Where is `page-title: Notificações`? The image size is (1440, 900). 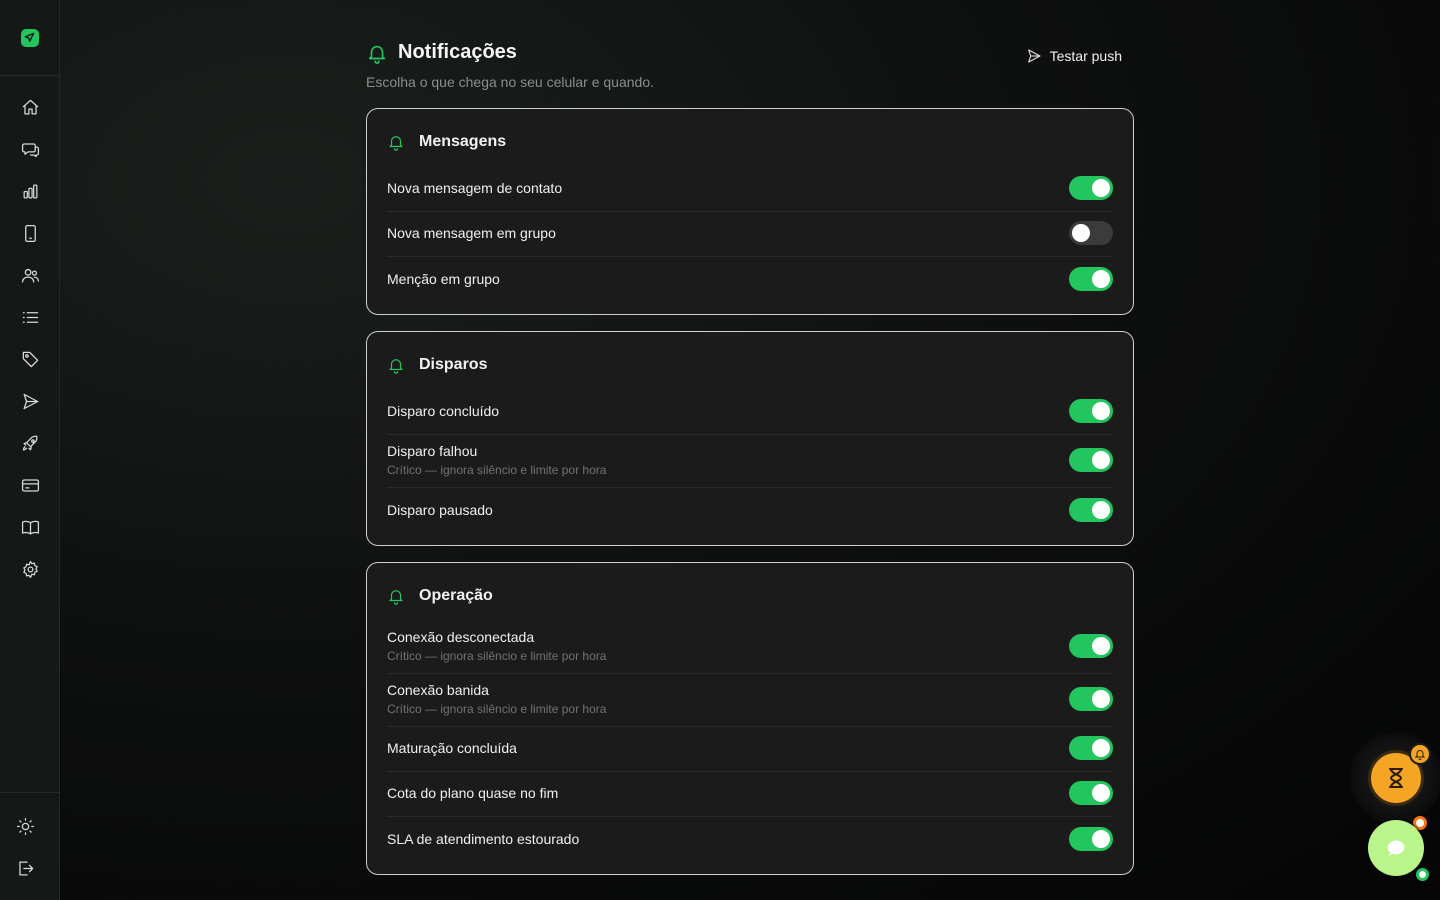
page-title: Notificações is located at coordinates (457, 52).